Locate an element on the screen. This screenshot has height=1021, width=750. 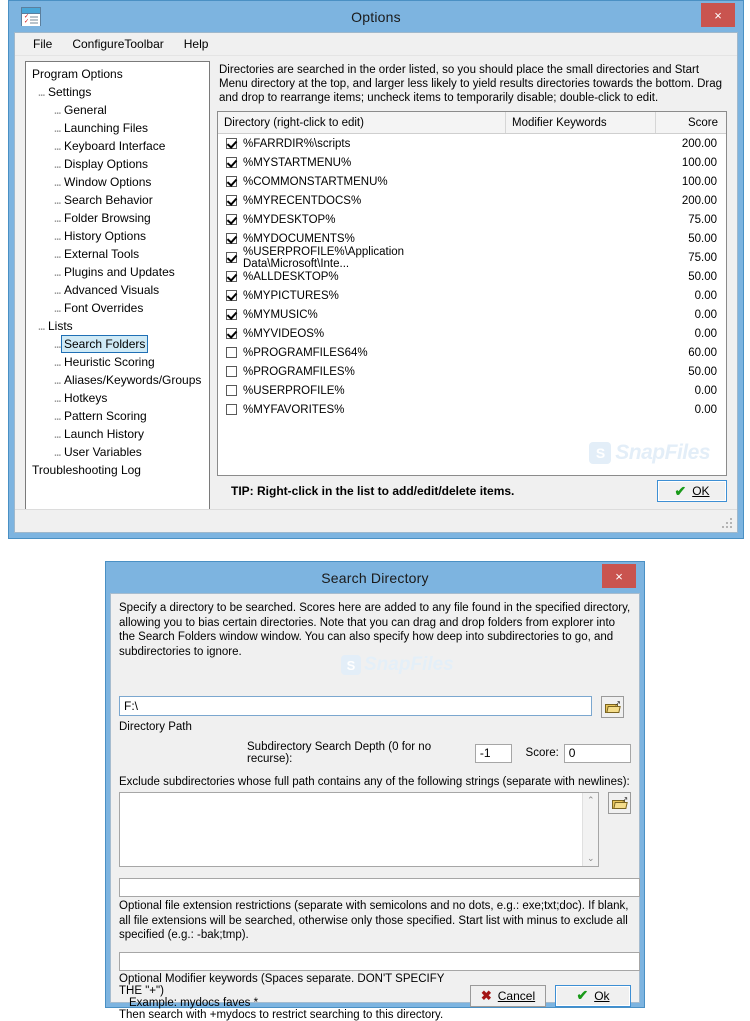
table-row: %PROGRAMFILES64% 60.00 is located at coordinates (472, 352).